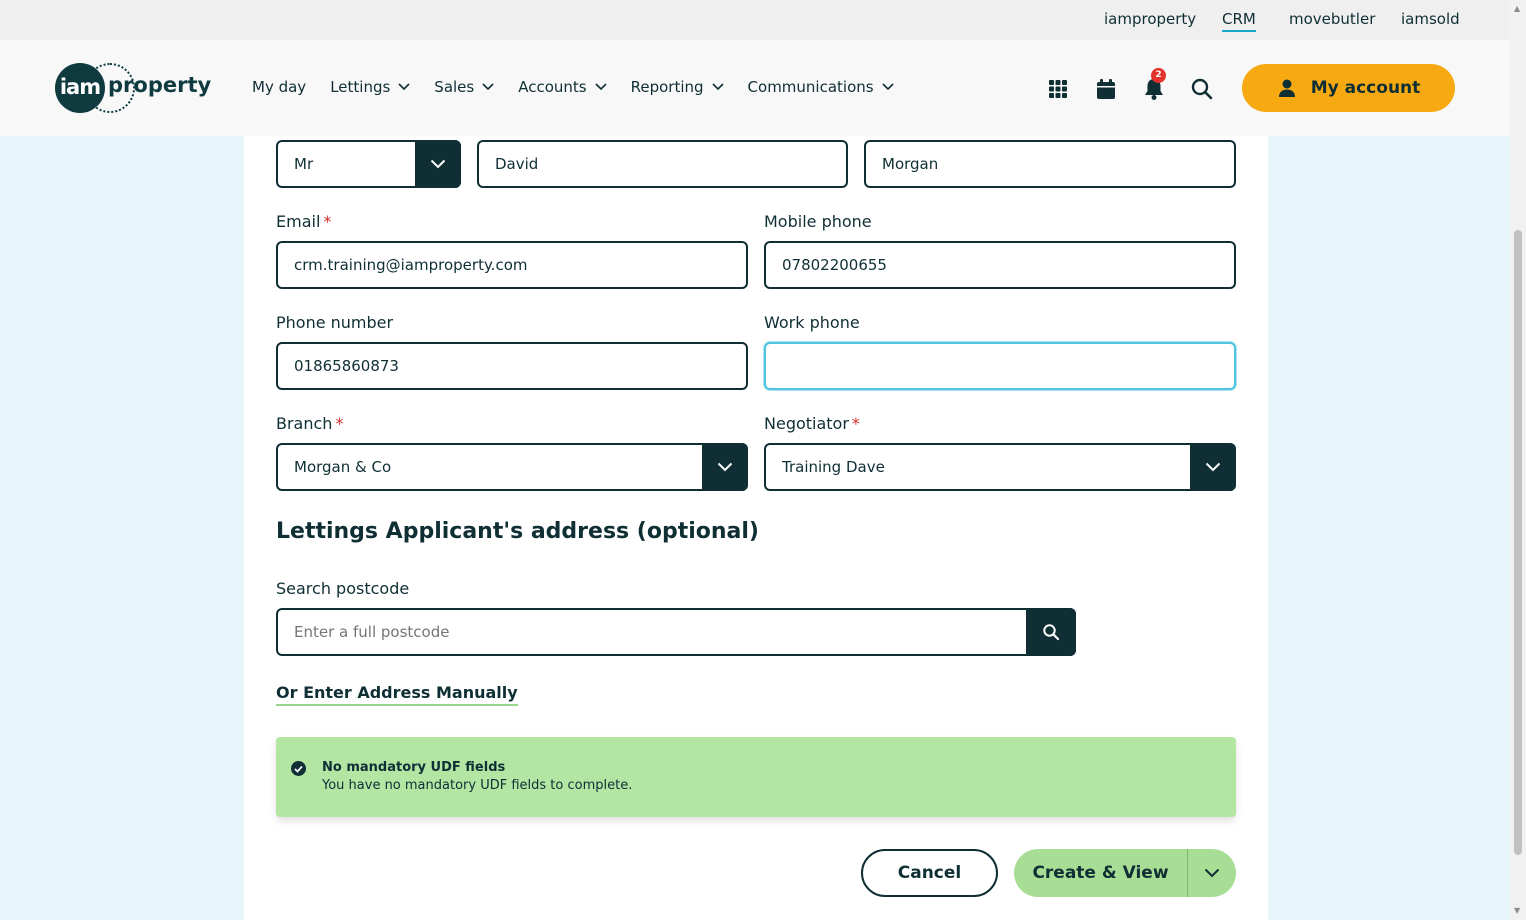 This screenshot has height=920, width=1526. What do you see at coordinates (1106, 89) in the screenshot?
I see `calendar-icon` at bounding box center [1106, 89].